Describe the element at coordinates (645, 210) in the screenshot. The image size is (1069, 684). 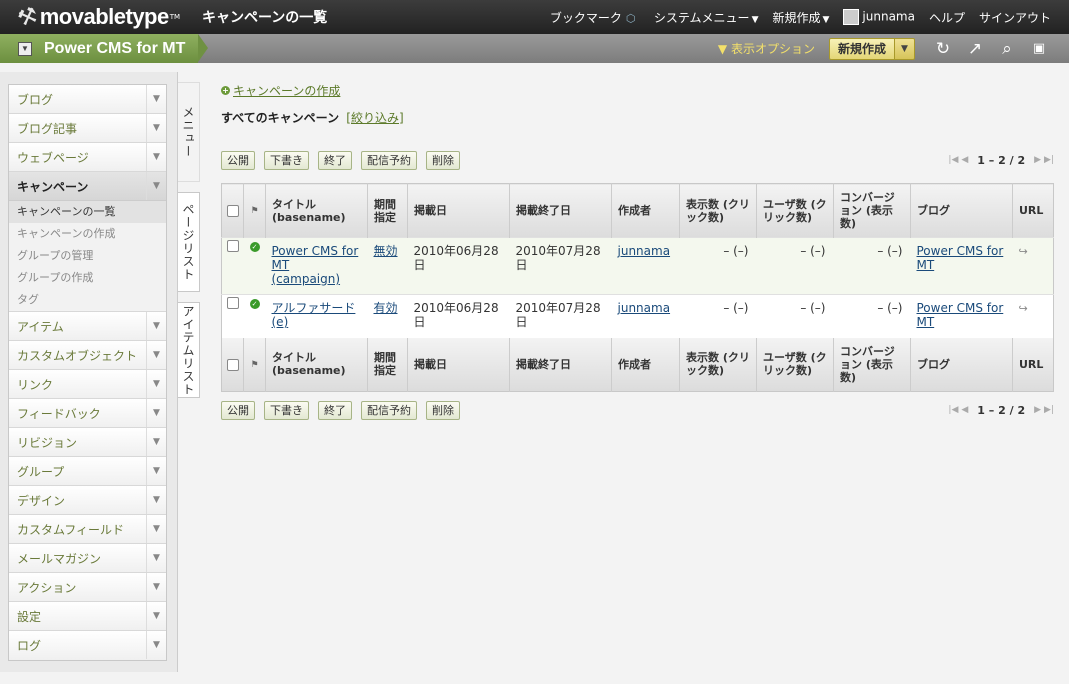
I see `col-author: 作成者` at that location.